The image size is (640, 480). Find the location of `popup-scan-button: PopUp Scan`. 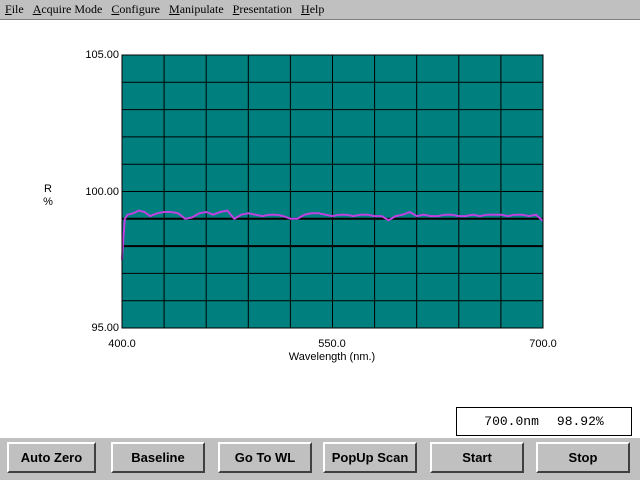

popup-scan-button: PopUp Scan is located at coordinates (370, 457).